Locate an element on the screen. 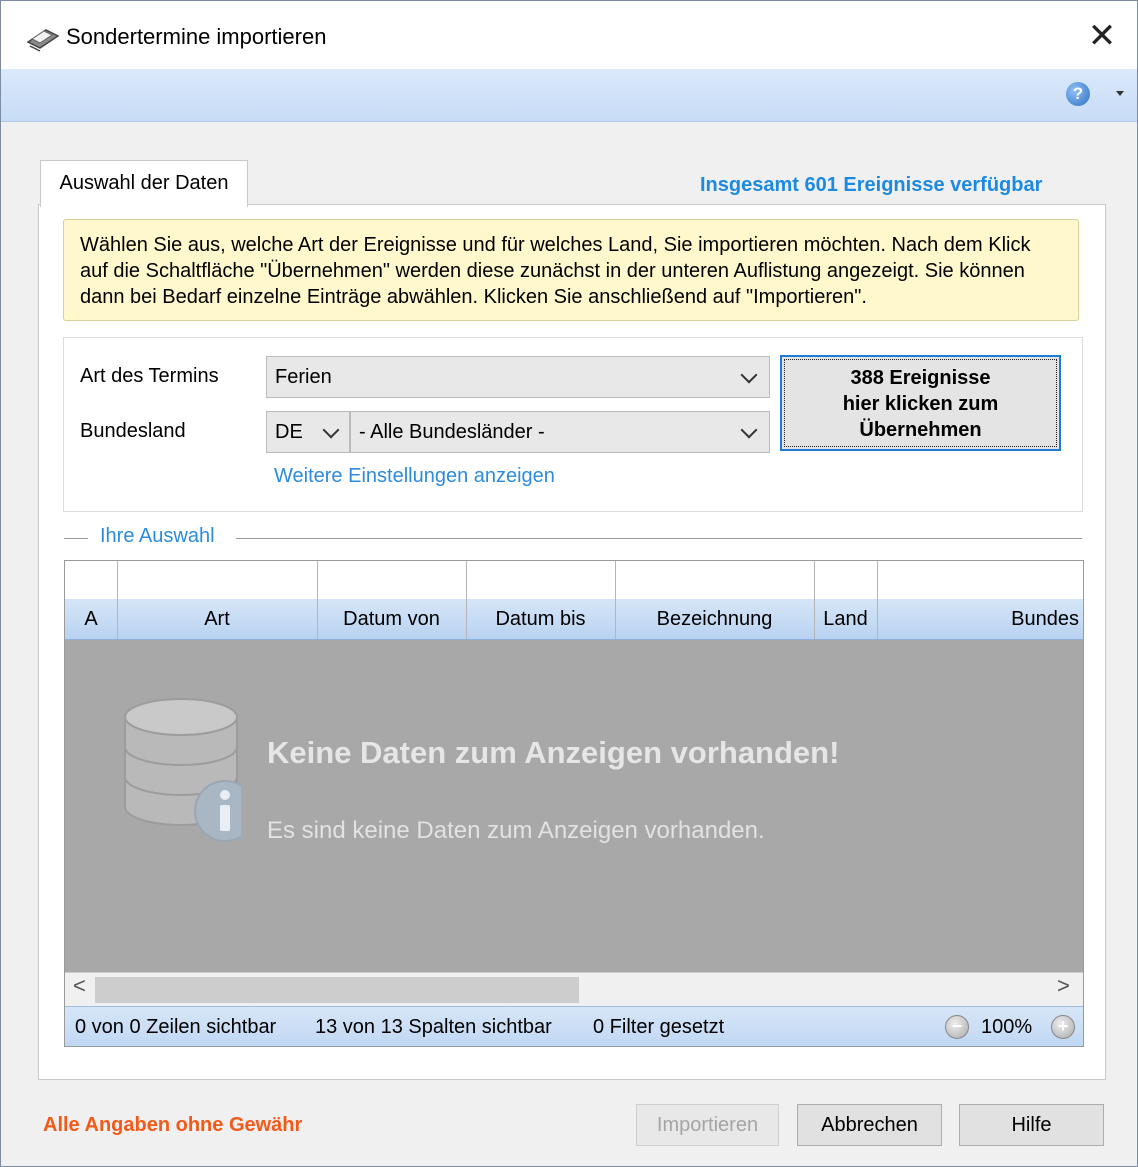 This screenshot has height=1167, width=1138. column-header-bezeichnung: Bezeichnung is located at coordinates (714, 619).